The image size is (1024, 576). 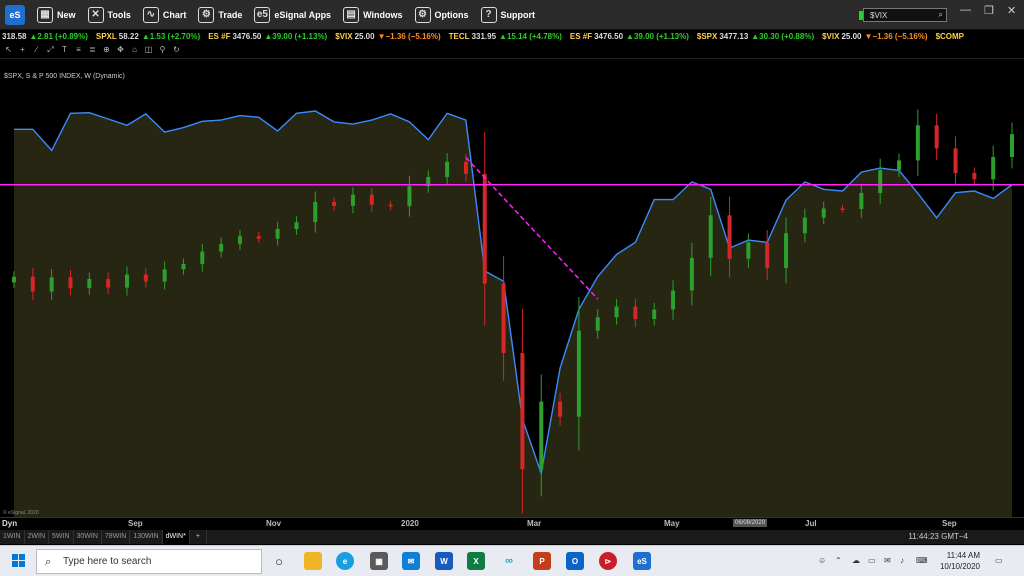 What do you see at coordinates (22, 50) in the screenshot?
I see `crosshair-icon: +` at bounding box center [22, 50].